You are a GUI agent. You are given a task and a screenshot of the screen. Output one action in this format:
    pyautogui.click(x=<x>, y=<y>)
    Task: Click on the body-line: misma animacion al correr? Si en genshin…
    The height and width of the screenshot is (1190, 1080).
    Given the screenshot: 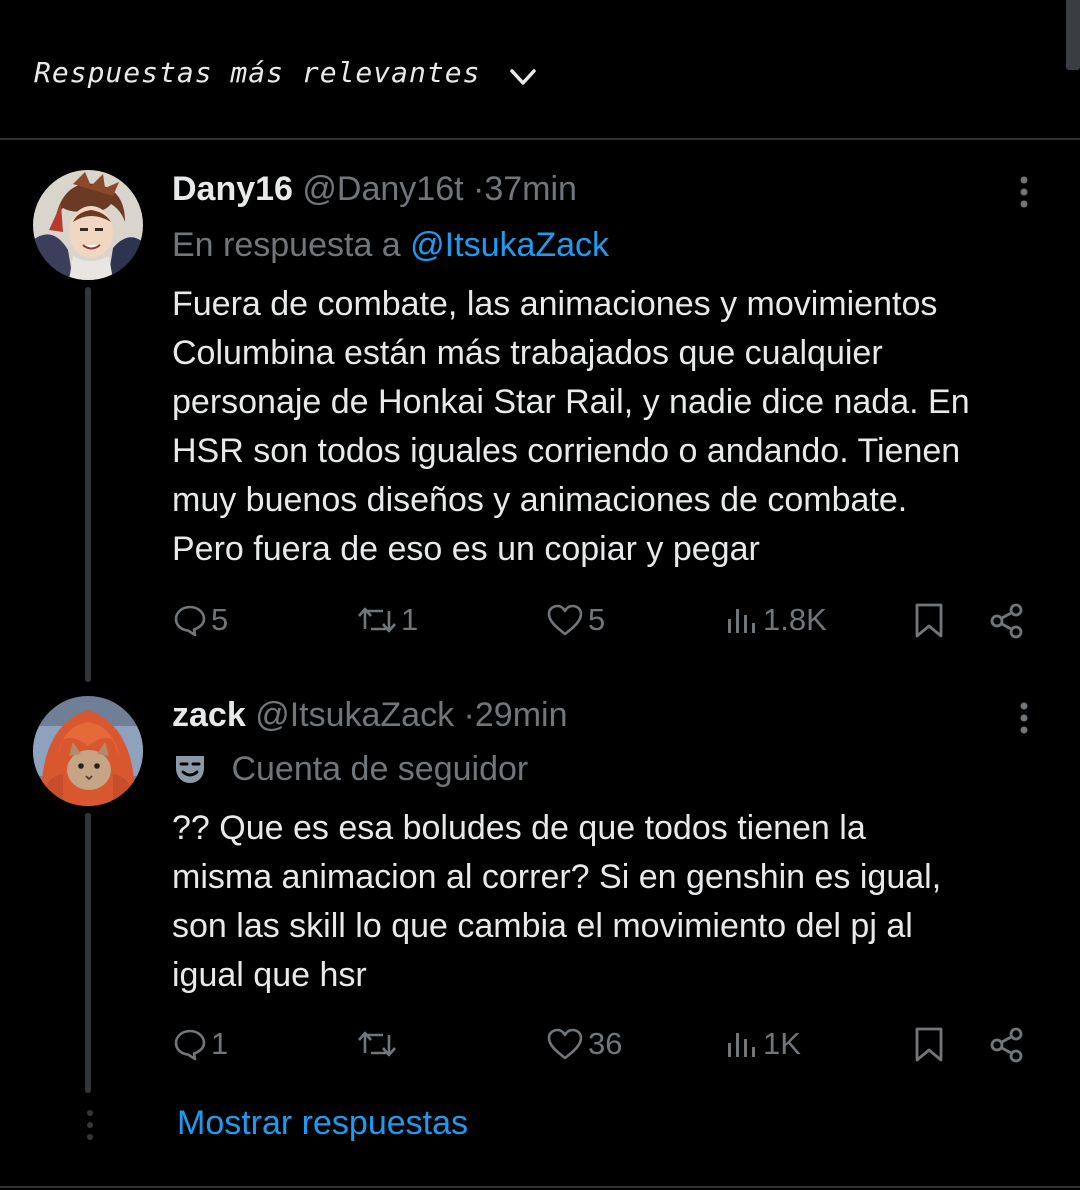 What is the action you would take?
    pyautogui.click(x=557, y=877)
    